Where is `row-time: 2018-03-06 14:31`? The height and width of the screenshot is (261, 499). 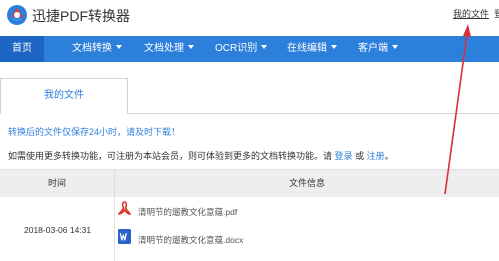 row-time: 2018-03-06 14:31 is located at coordinates (58, 230).